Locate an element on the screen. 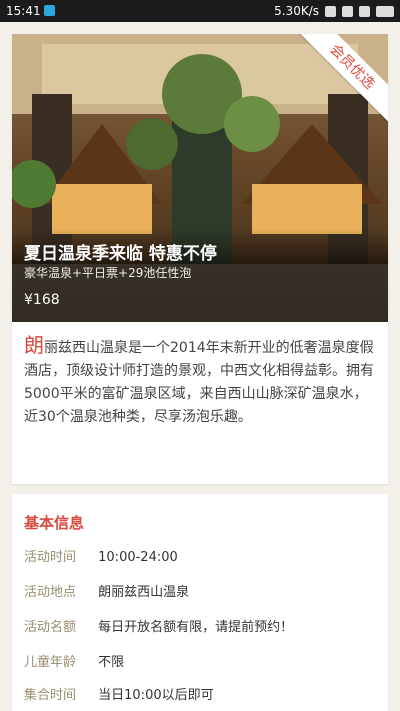  signal-icon is located at coordinates (364, 11).